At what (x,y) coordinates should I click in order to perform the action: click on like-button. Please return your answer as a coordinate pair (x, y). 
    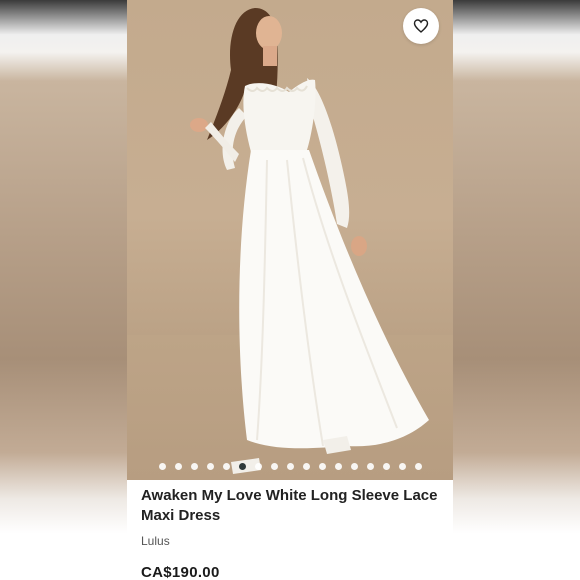
    Looking at the image, I should click on (421, 26).